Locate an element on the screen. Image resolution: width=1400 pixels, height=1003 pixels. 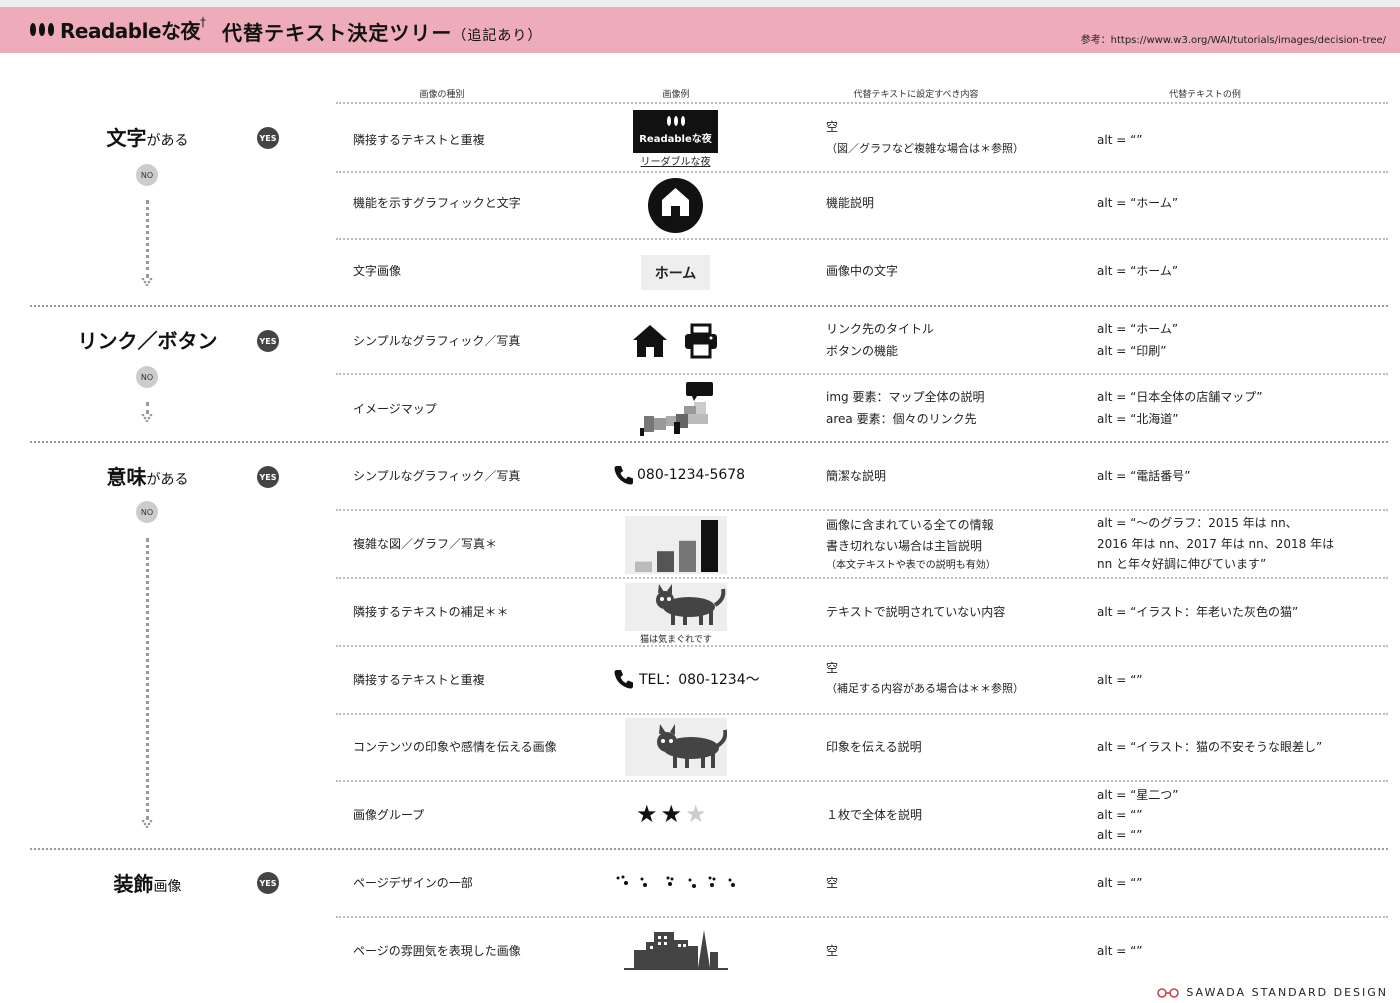
phone-icon is located at coordinates (623, 475).